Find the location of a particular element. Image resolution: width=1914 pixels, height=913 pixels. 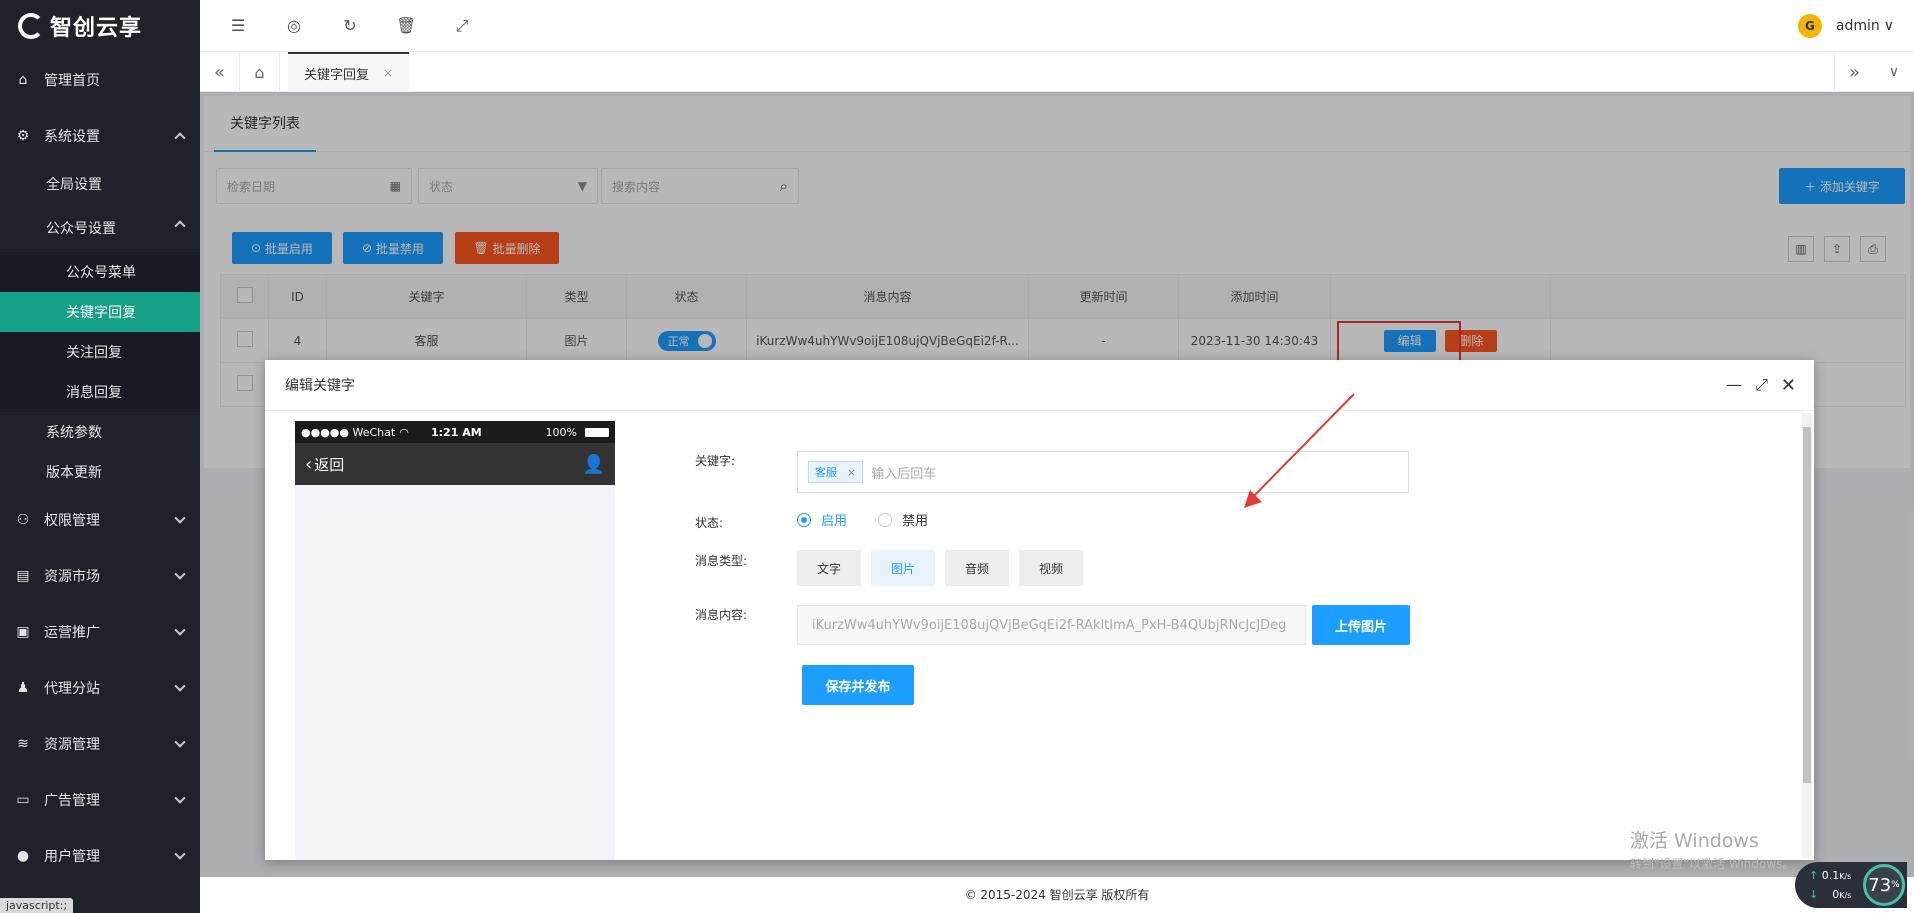

gauge-value: 73 is located at coordinates (1880, 885).